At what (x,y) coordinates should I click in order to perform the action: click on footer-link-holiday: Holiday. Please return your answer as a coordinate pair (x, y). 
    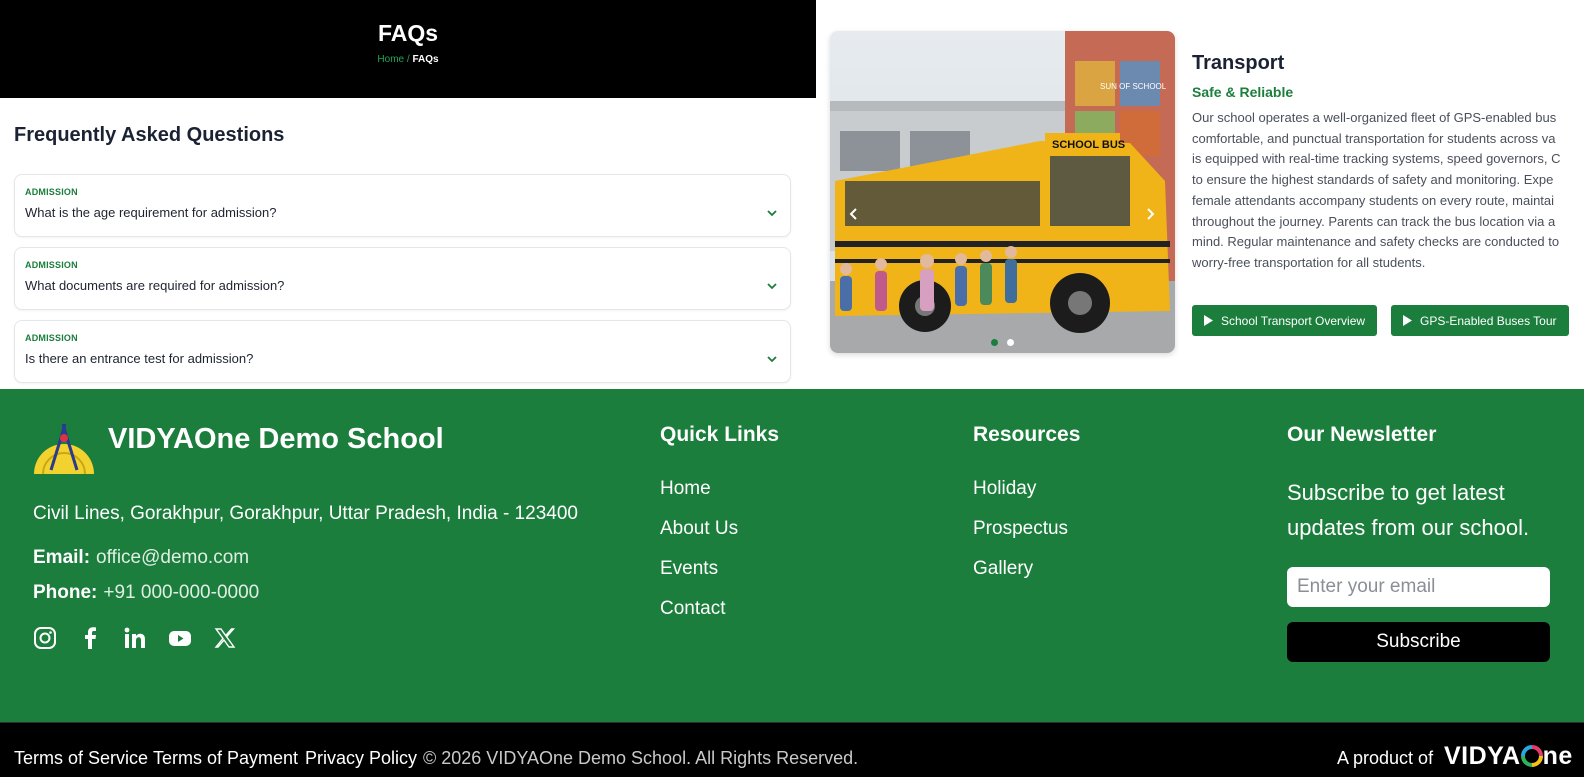
    Looking at the image, I should click on (1004, 489).